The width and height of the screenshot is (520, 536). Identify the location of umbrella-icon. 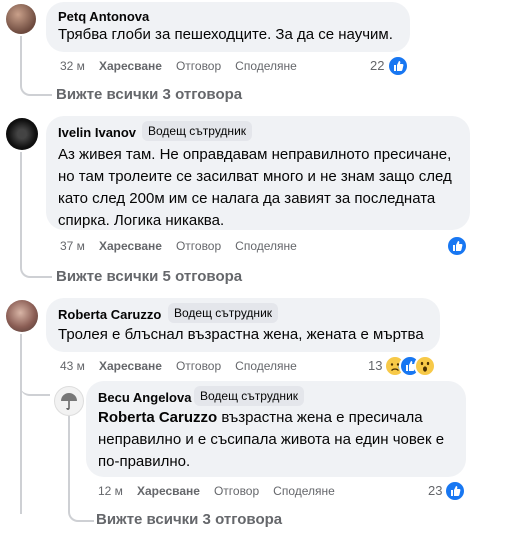
(69, 401).